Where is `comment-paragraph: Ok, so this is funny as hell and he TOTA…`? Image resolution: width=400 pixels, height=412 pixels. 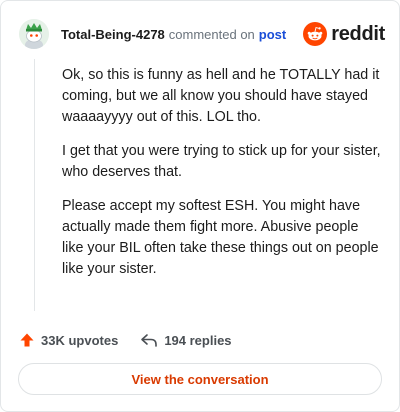
comment-paragraph: Ok, so this is funny as hell and he TOTA… is located at coordinates (221, 96).